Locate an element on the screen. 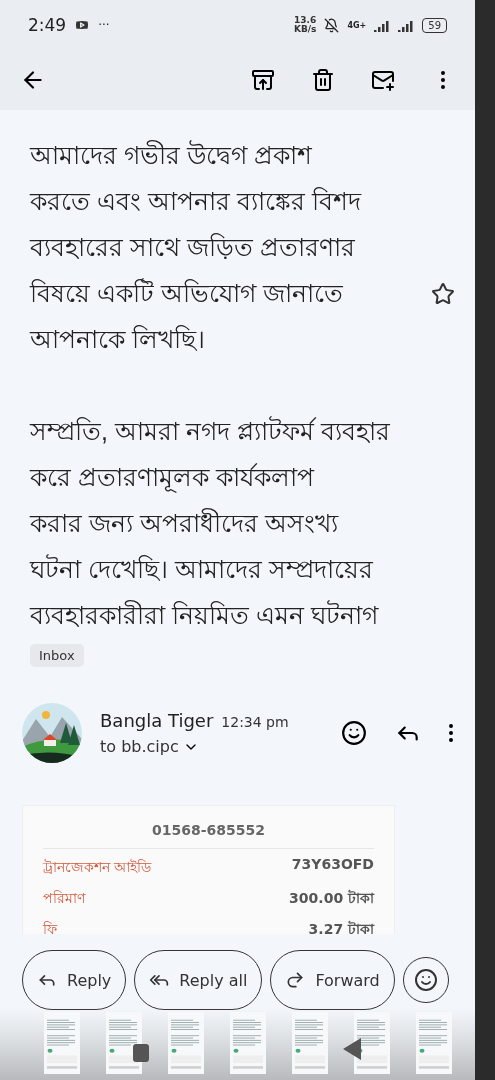  receipt-label: ফি is located at coordinates (50, 927).